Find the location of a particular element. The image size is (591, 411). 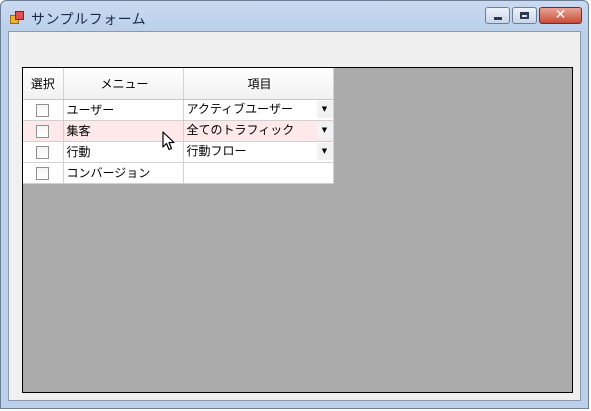

item-combobox: 全てのトラフィック ▼ is located at coordinates (260, 131).